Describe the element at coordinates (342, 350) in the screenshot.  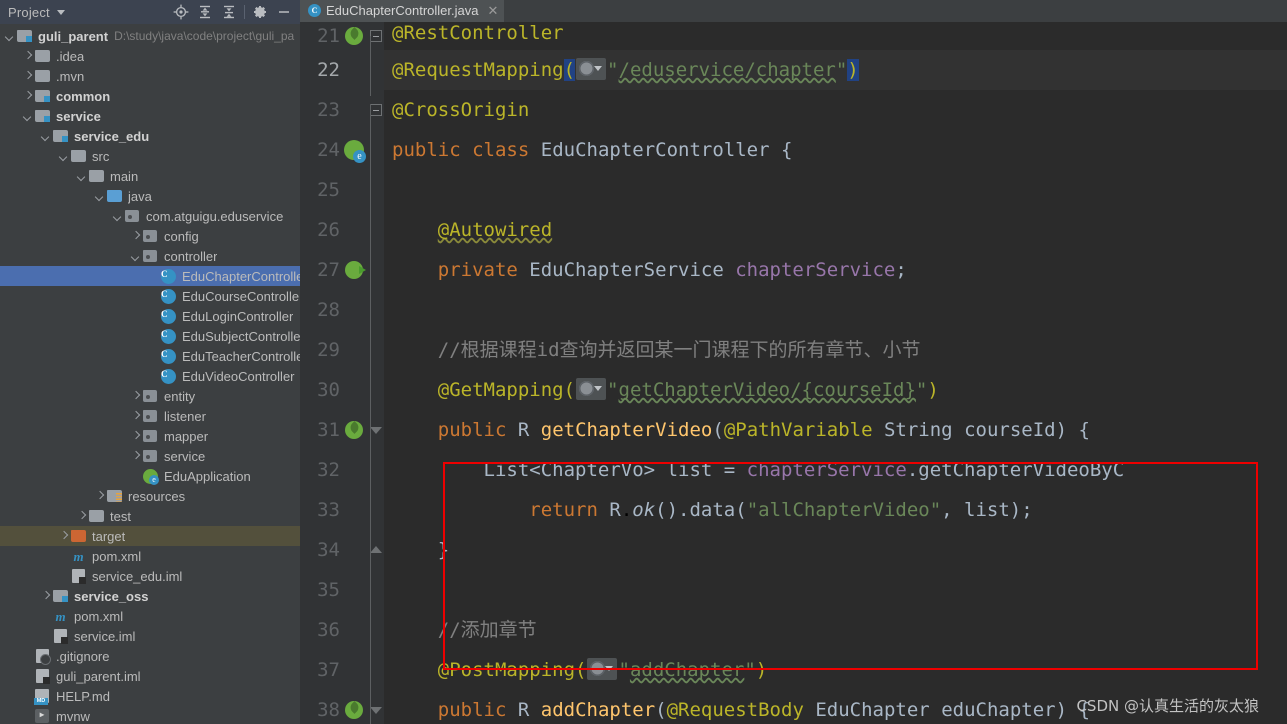
I see `gutter-line-29: 29` at that location.